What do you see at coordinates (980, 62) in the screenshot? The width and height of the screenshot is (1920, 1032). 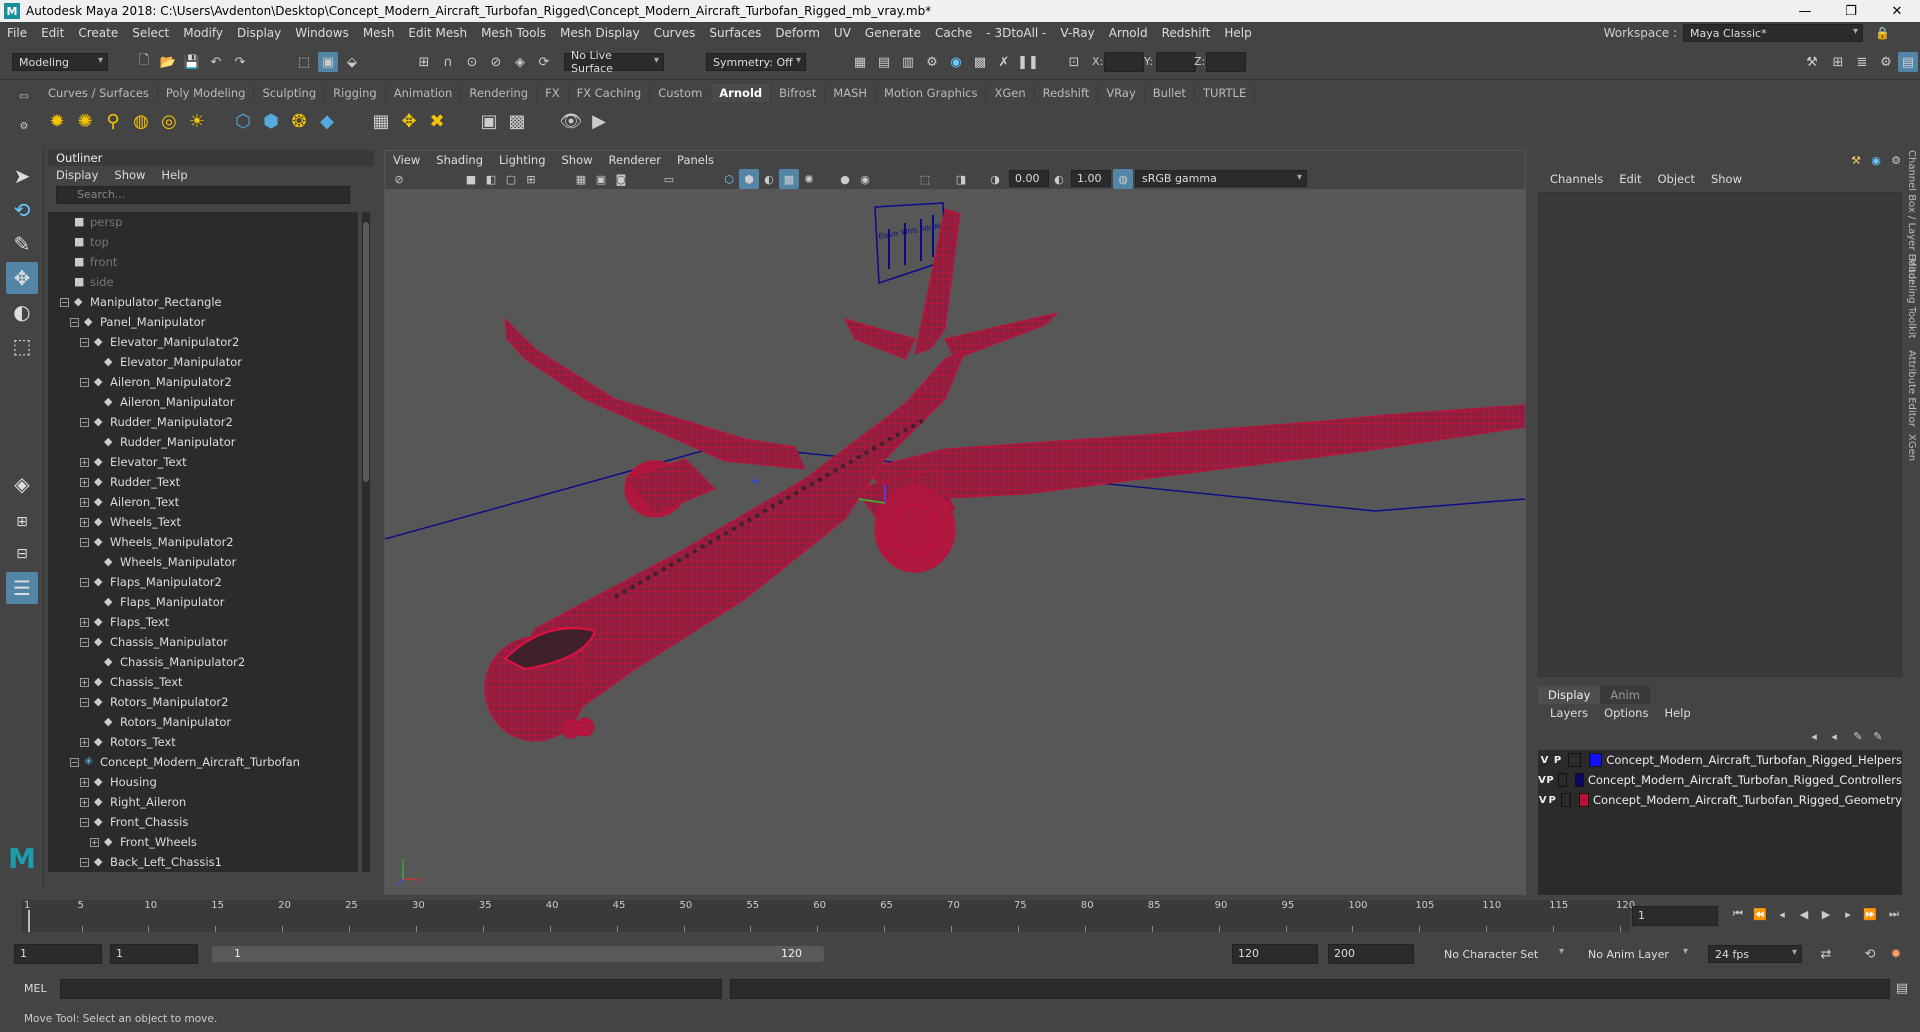 I see `arnold-render-icon: ▩` at bounding box center [980, 62].